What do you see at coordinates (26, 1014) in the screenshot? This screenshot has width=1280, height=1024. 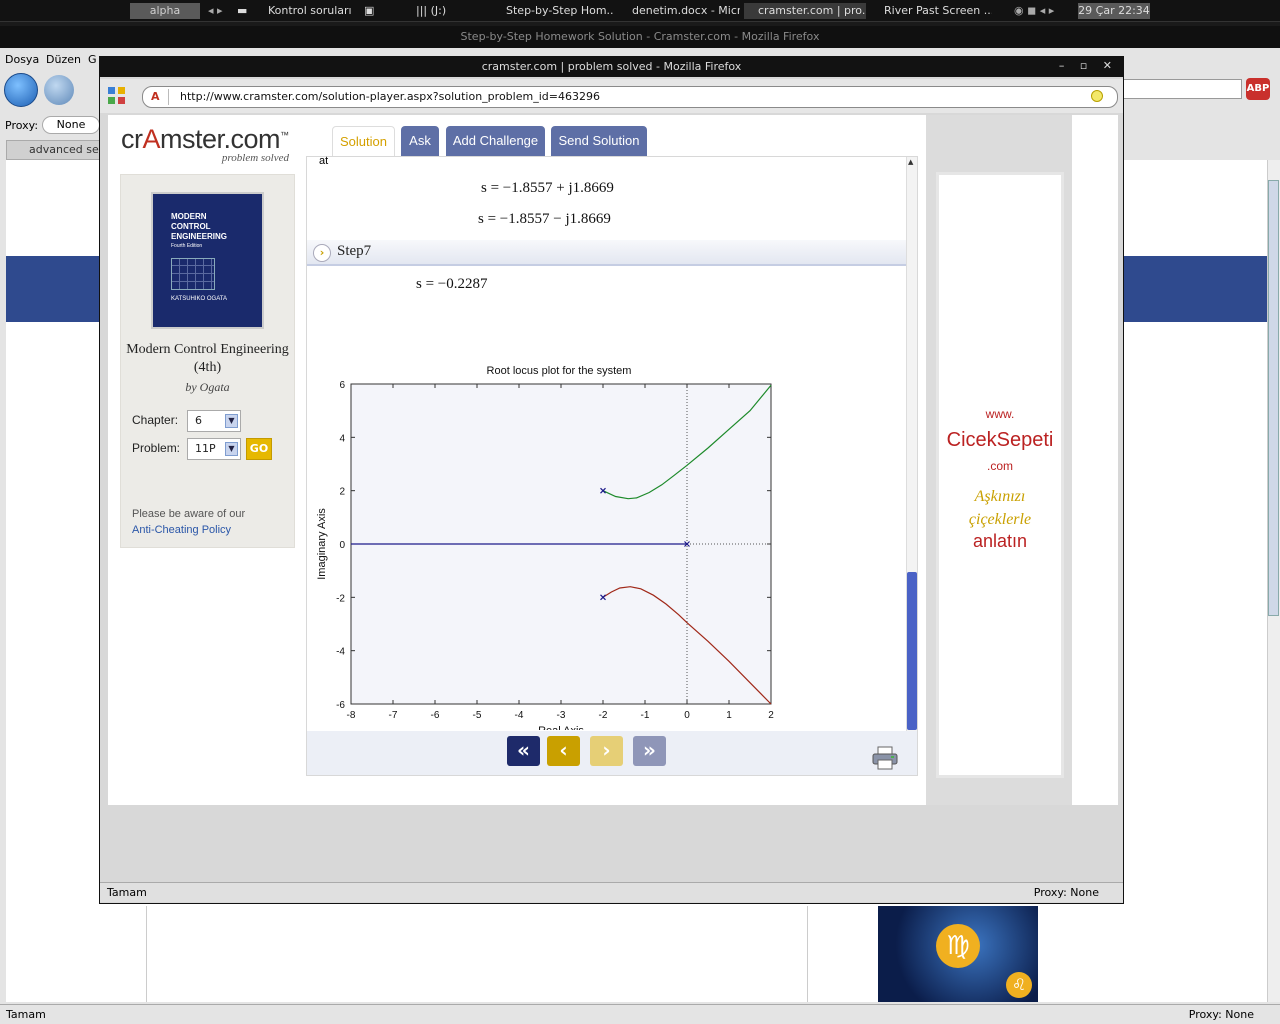 I see `status-text: Tamam` at bounding box center [26, 1014].